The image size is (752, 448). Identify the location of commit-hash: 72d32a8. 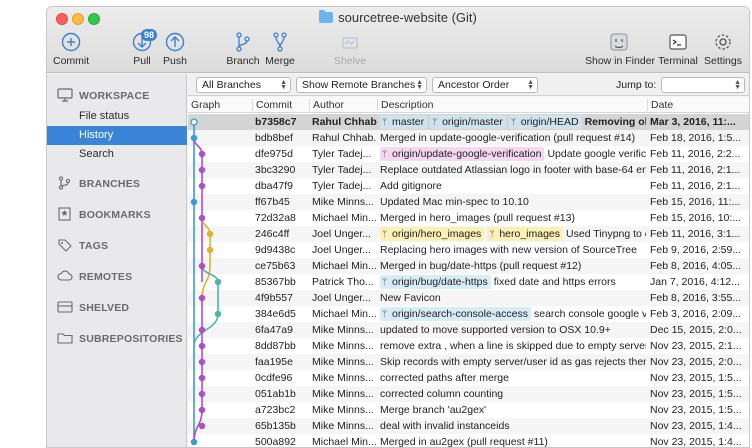
(275, 218).